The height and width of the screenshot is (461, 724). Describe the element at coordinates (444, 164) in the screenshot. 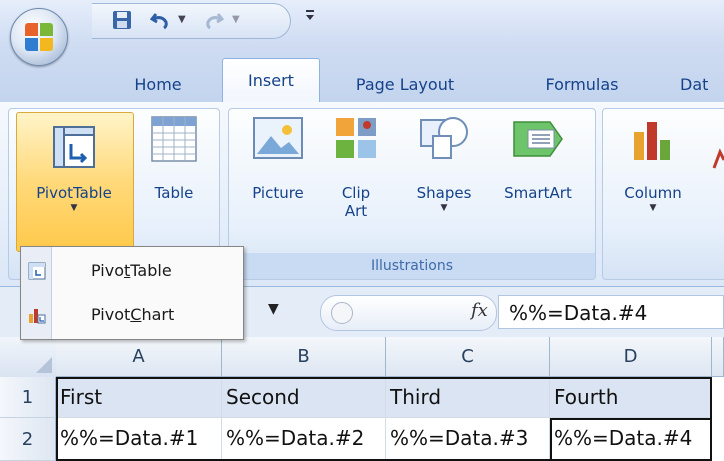

I see `shapes-button: Shapes ▼` at that location.